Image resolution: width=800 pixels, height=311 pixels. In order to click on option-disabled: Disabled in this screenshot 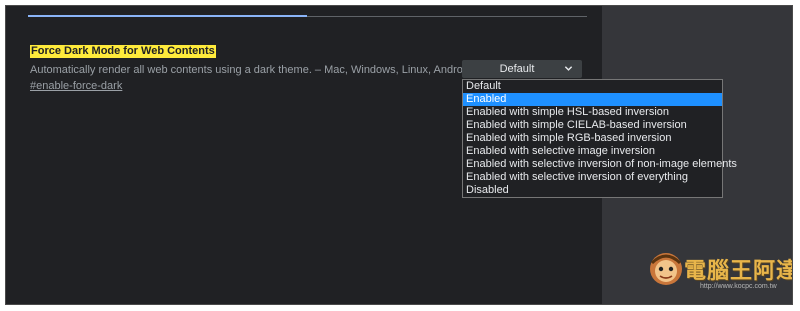, I will do `click(592, 190)`.